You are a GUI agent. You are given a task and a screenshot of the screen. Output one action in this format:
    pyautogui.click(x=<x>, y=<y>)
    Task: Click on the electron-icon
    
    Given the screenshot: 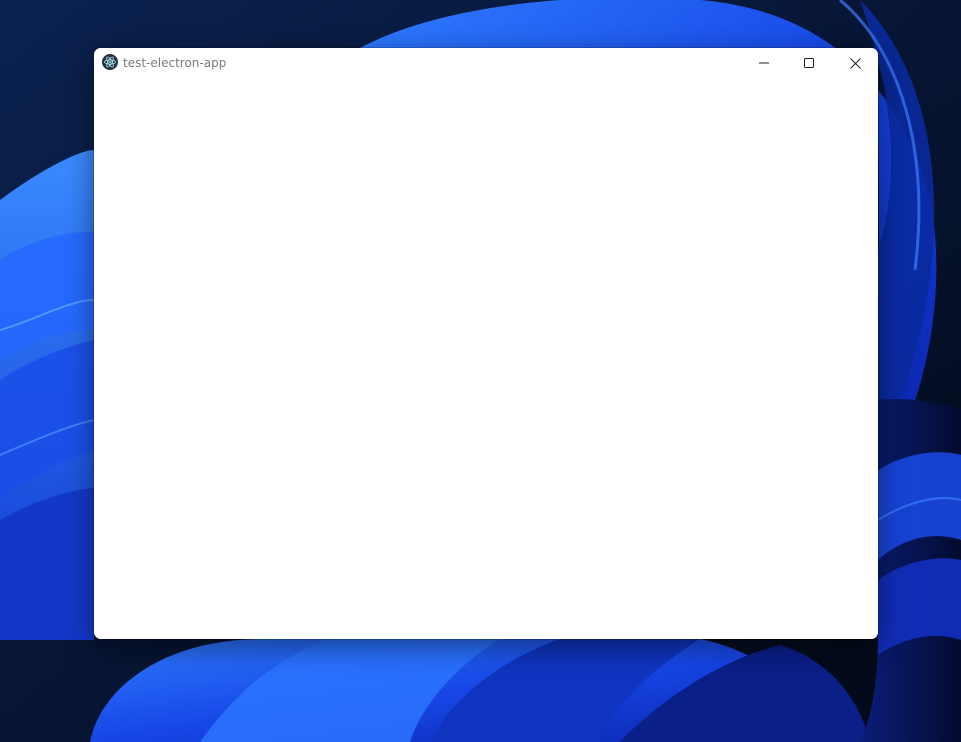 What is the action you would take?
    pyautogui.click(x=110, y=62)
    